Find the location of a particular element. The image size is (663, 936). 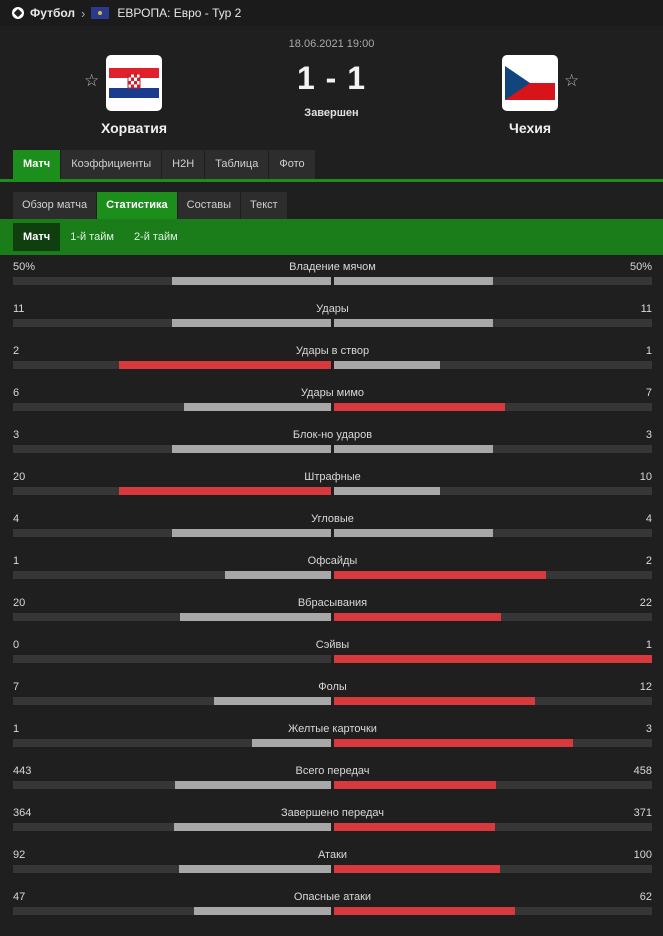

tab-photo: Фото is located at coordinates (292, 164).